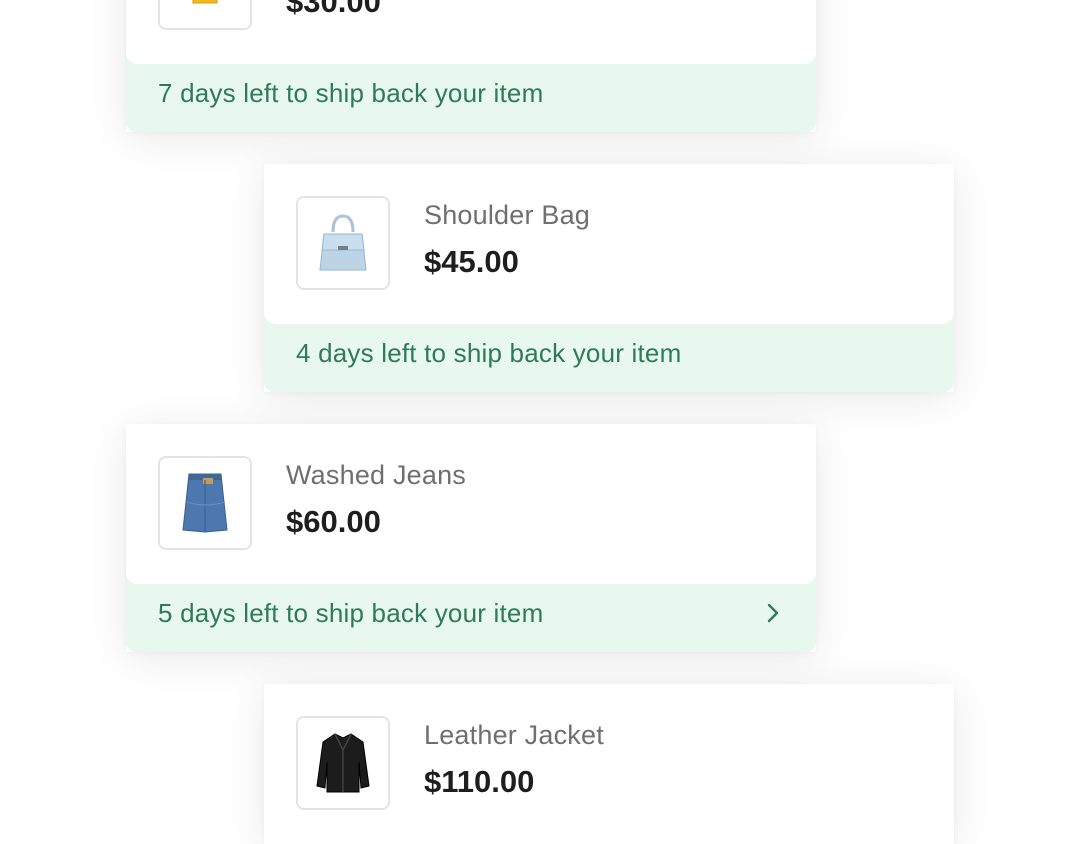 Image resolution: width=1080 pixels, height=844 pixels. I want to click on item-price: $60.00, so click(333, 521).